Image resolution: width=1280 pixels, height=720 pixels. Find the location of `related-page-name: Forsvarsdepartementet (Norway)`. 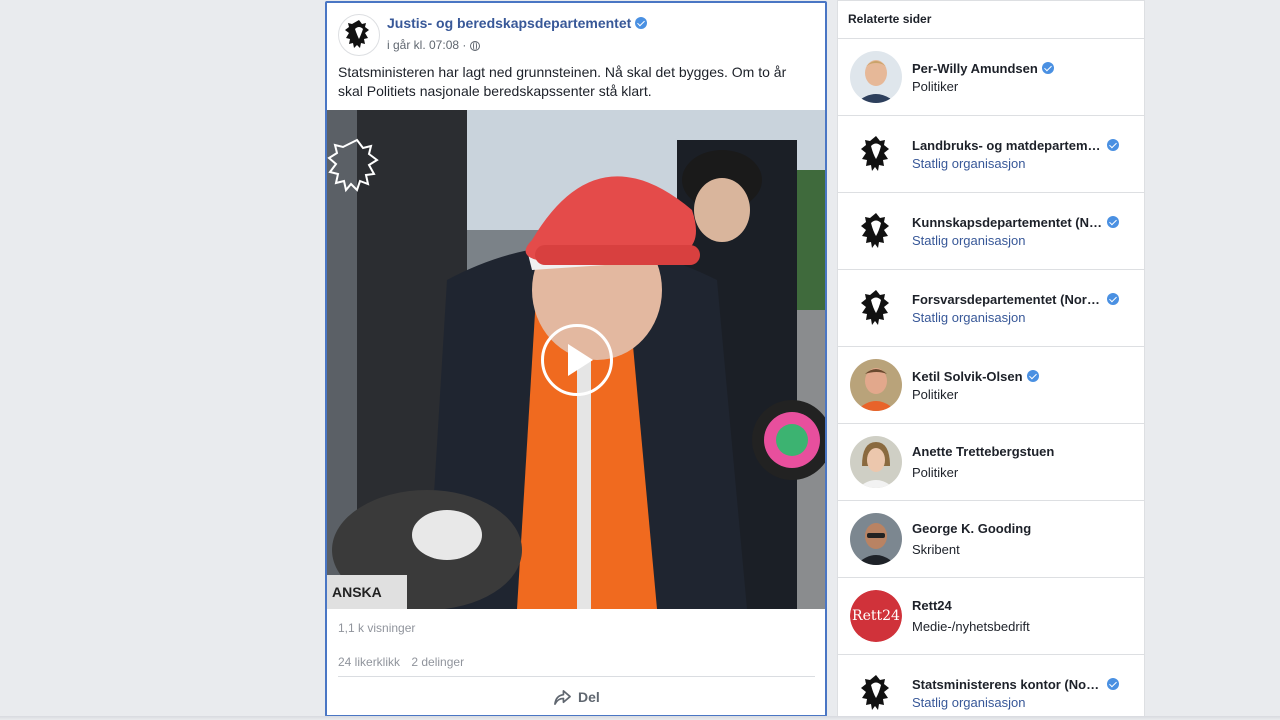

related-page-name: Forsvarsdepartementet (Norway) is located at coordinates (1017, 299).